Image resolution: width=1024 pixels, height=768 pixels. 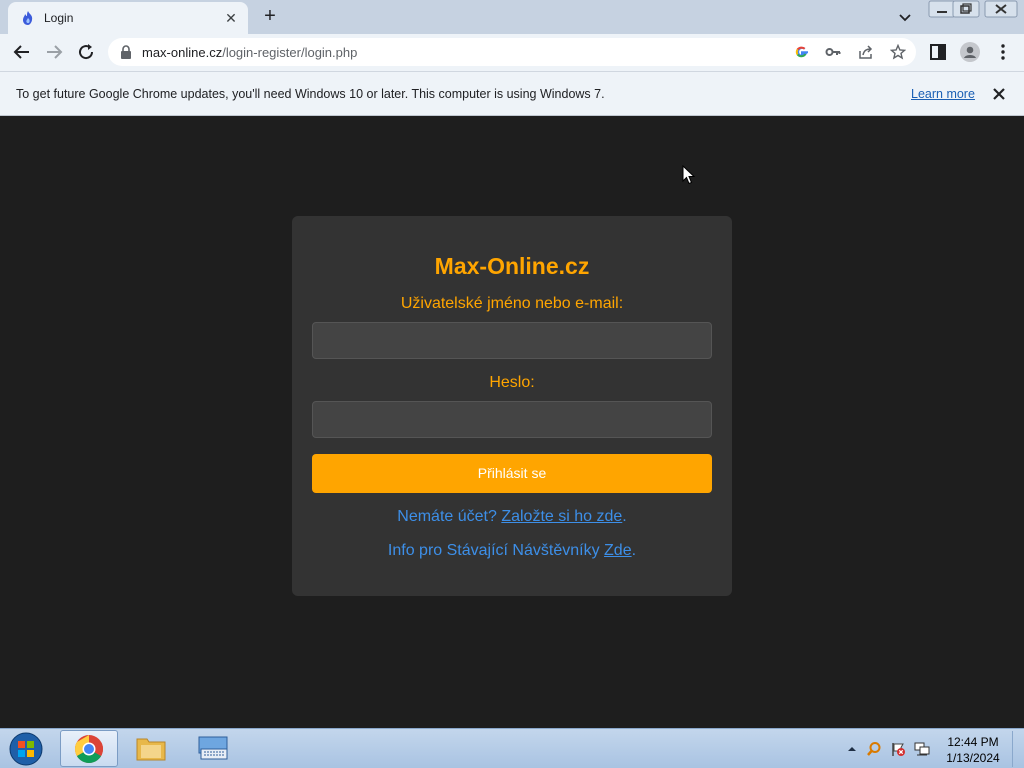 What do you see at coordinates (802, 52) in the screenshot?
I see `google-icon` at bounding box center [802, 52].